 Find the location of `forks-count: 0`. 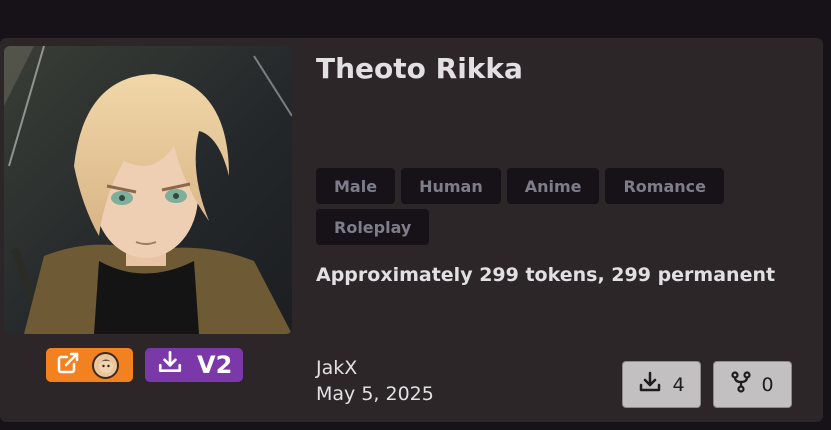

forks-count: 0 is located at coordinates (767, 384).